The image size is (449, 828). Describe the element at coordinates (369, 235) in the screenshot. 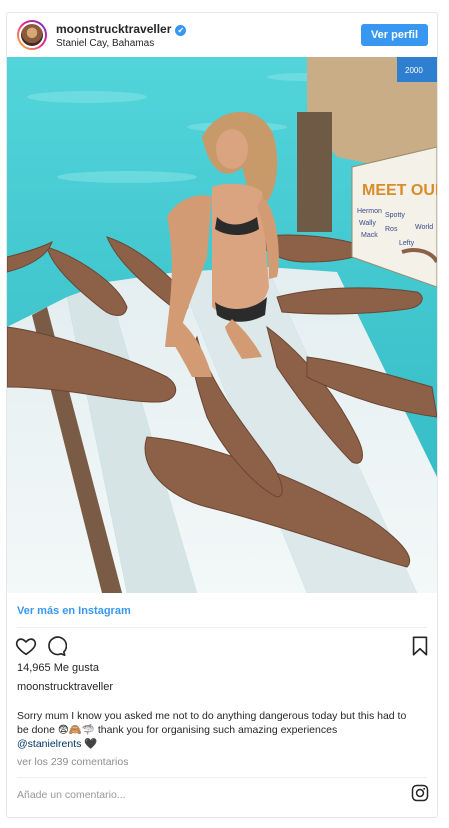

I see `svg-text: Mack` at that location.